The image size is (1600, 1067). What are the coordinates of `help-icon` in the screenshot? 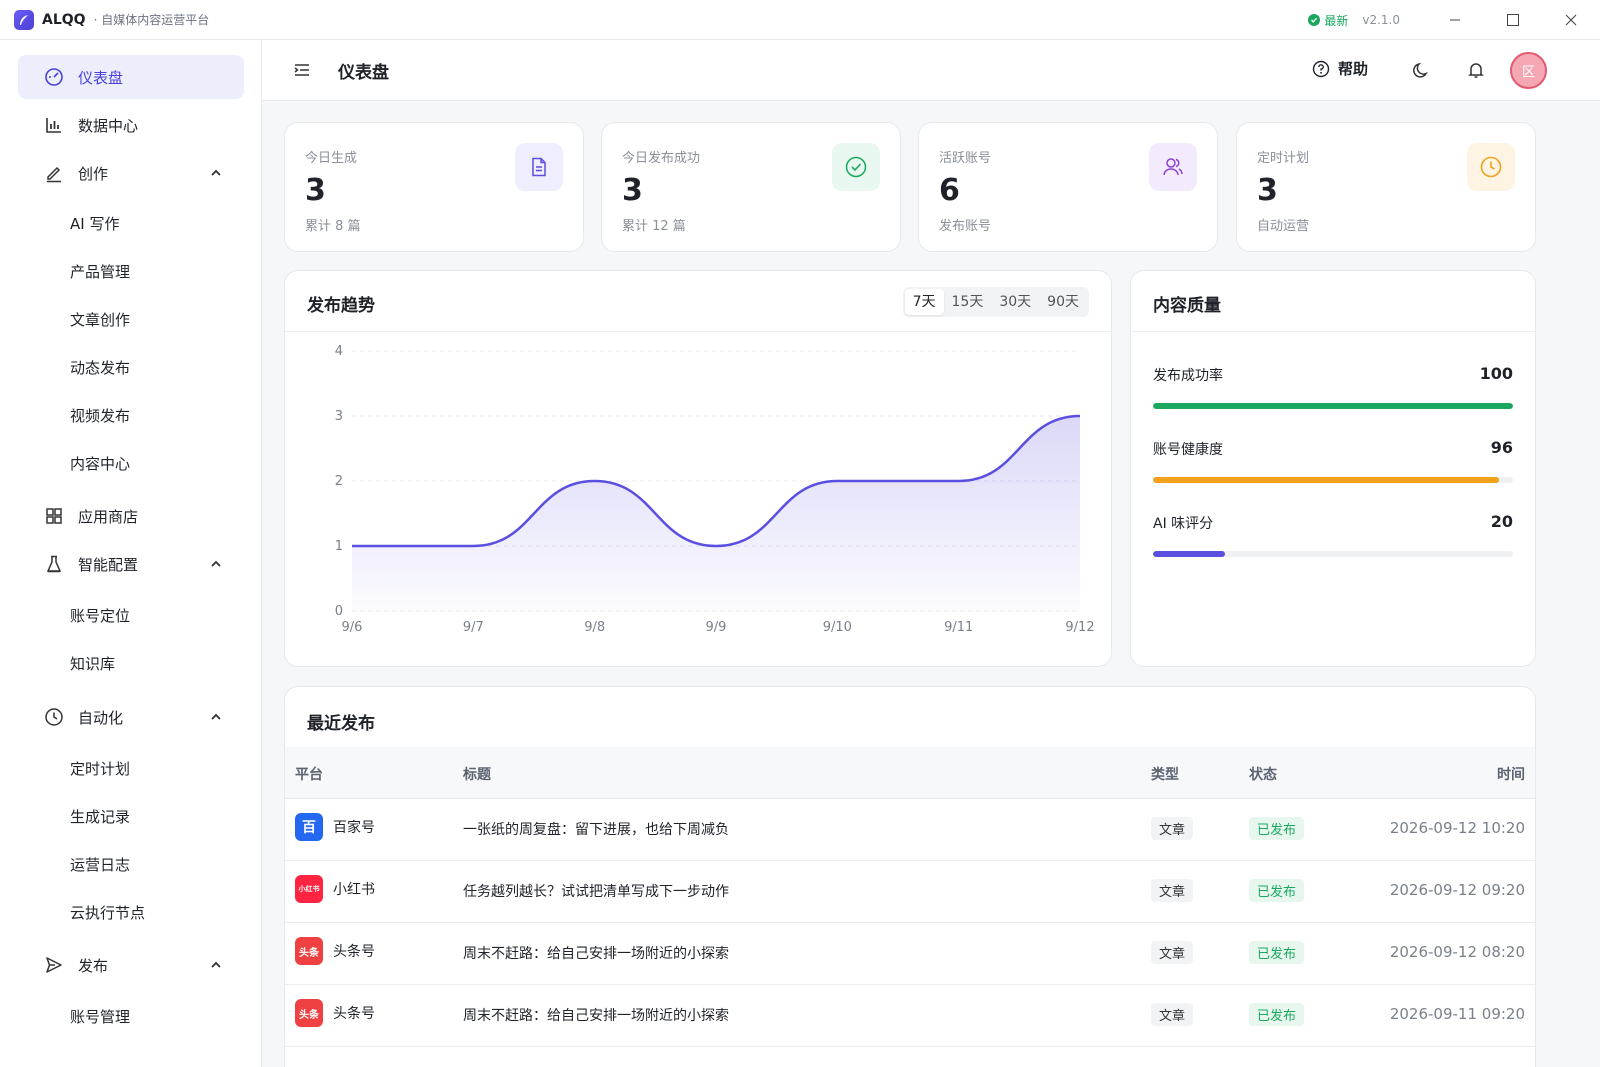 It's located at (1321, 68).